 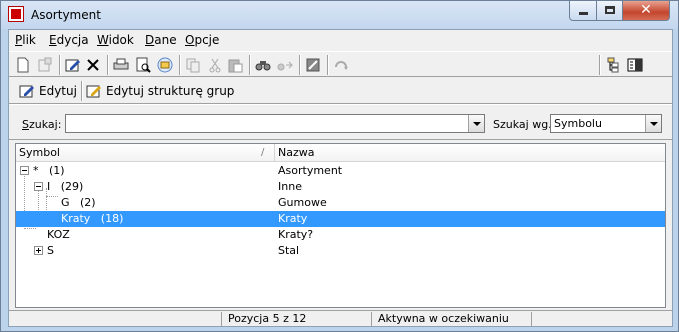 I want to click on main-toolbar, so click(x=340, y=64).